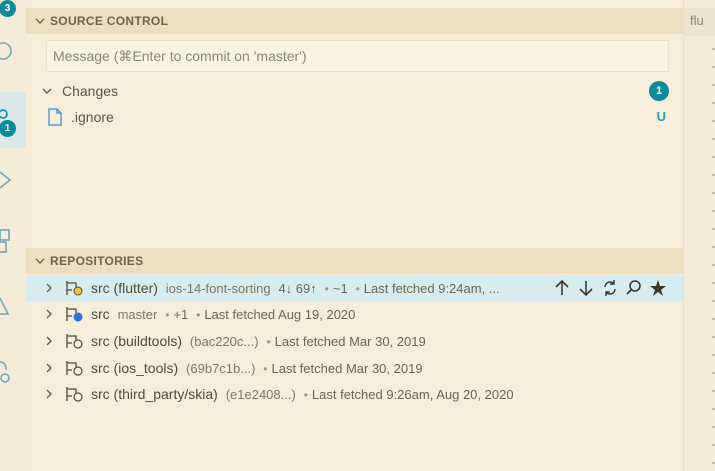  I want to click on commit-message-input, so click(357, 56).